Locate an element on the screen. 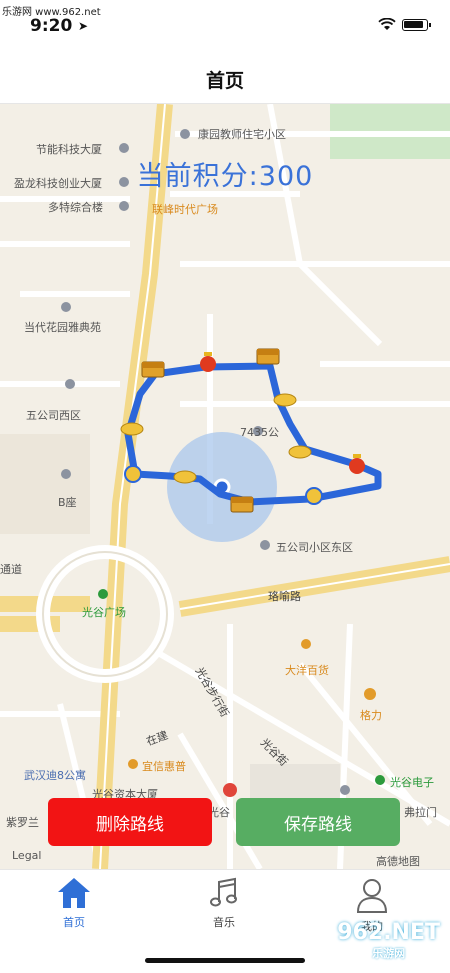  nav-bar: 首页 is located at coordinates (225, 78).